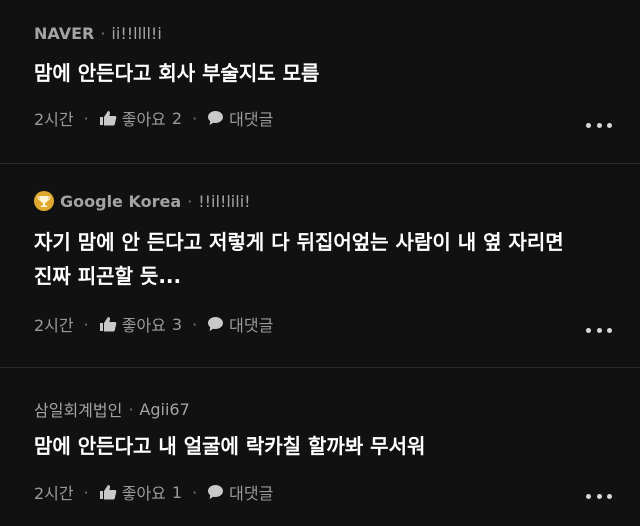 The width and height of the screenshot is (640, 526). Describe the element at coordinates (230, 446) in the screenshot. I see `comment-text-line: 맘에 안든다고 내 얼굴에 락카칠 할까봐 무서워` at that location.